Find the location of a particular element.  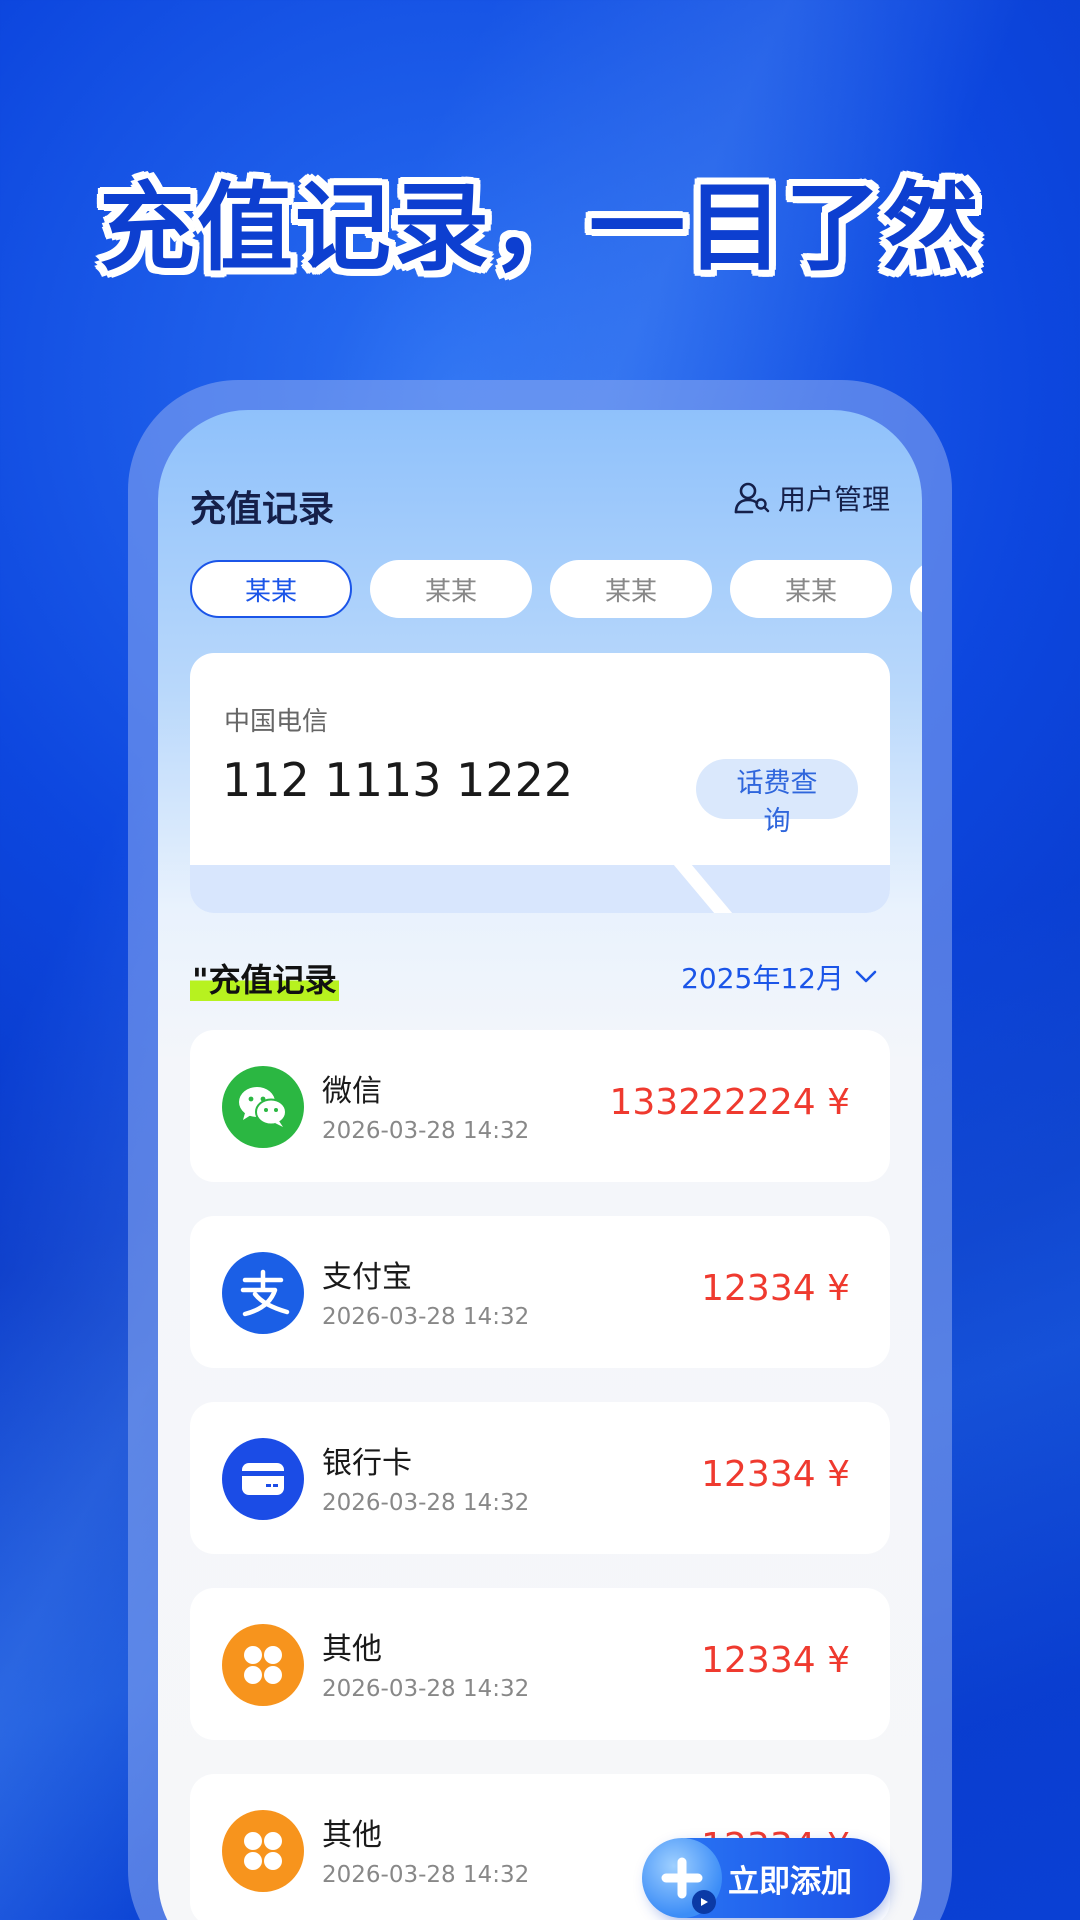

list-item: 其他 2026-03-28 14:32 12334 ¥ is located at coordinates (540, 1664).